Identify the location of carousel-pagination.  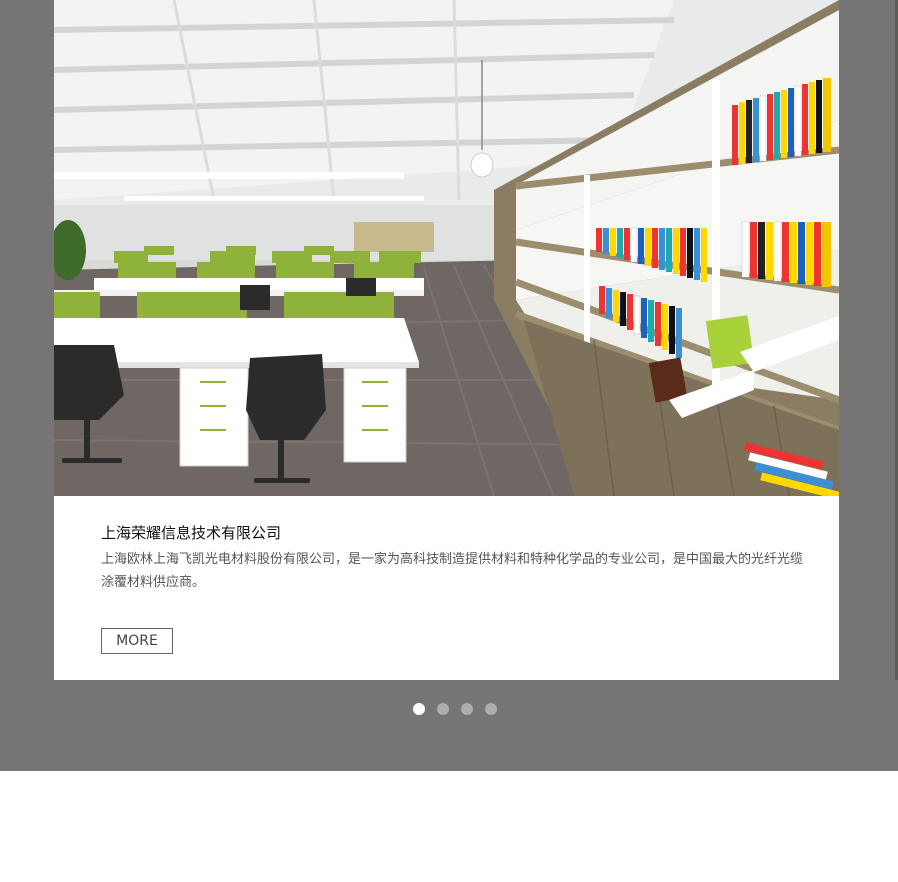
(455, 709).